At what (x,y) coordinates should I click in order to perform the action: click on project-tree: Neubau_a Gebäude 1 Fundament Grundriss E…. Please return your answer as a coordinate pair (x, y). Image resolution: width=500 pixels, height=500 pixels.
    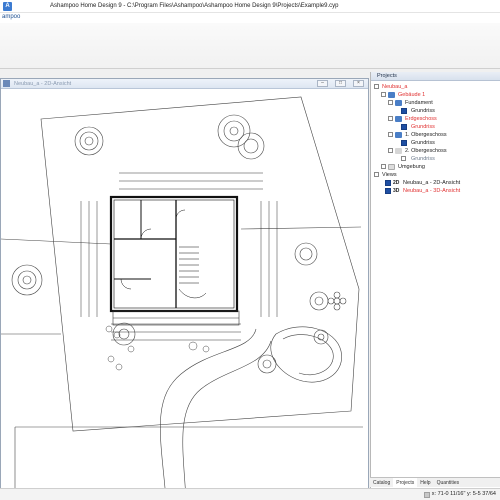
    Looking at the image, I should click on (435, 138).